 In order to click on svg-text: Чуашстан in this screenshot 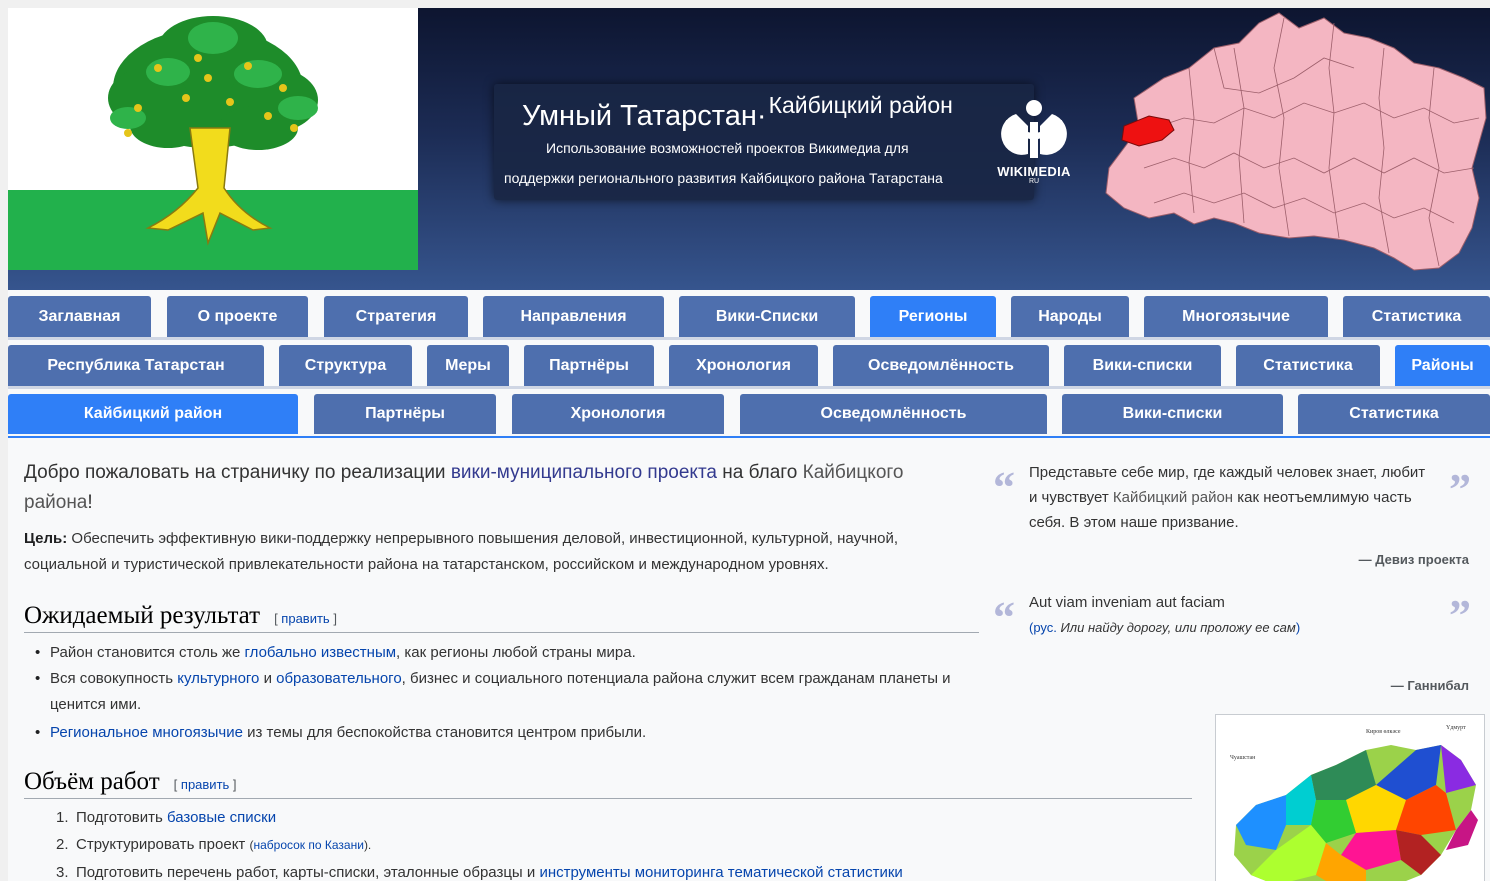, I will do `click(1243, 758)`.